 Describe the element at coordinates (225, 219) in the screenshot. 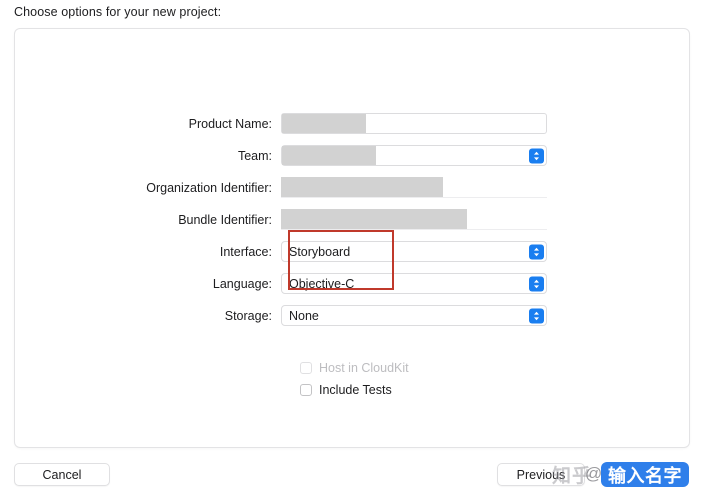

I see `field-label: Bundle Identifier:` at that location.